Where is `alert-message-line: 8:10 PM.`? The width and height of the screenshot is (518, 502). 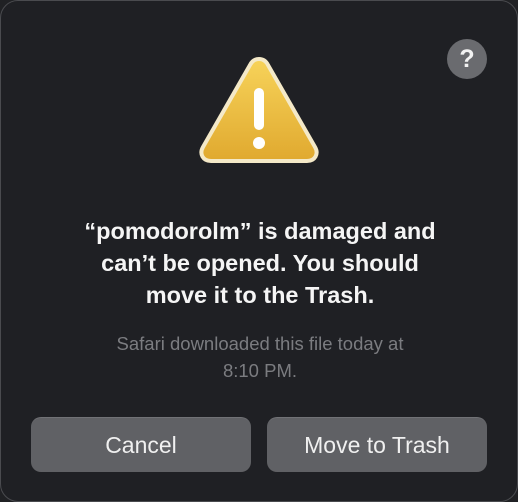 alert-message-line: 8:10 PM. is located at coordinates (260, 370).